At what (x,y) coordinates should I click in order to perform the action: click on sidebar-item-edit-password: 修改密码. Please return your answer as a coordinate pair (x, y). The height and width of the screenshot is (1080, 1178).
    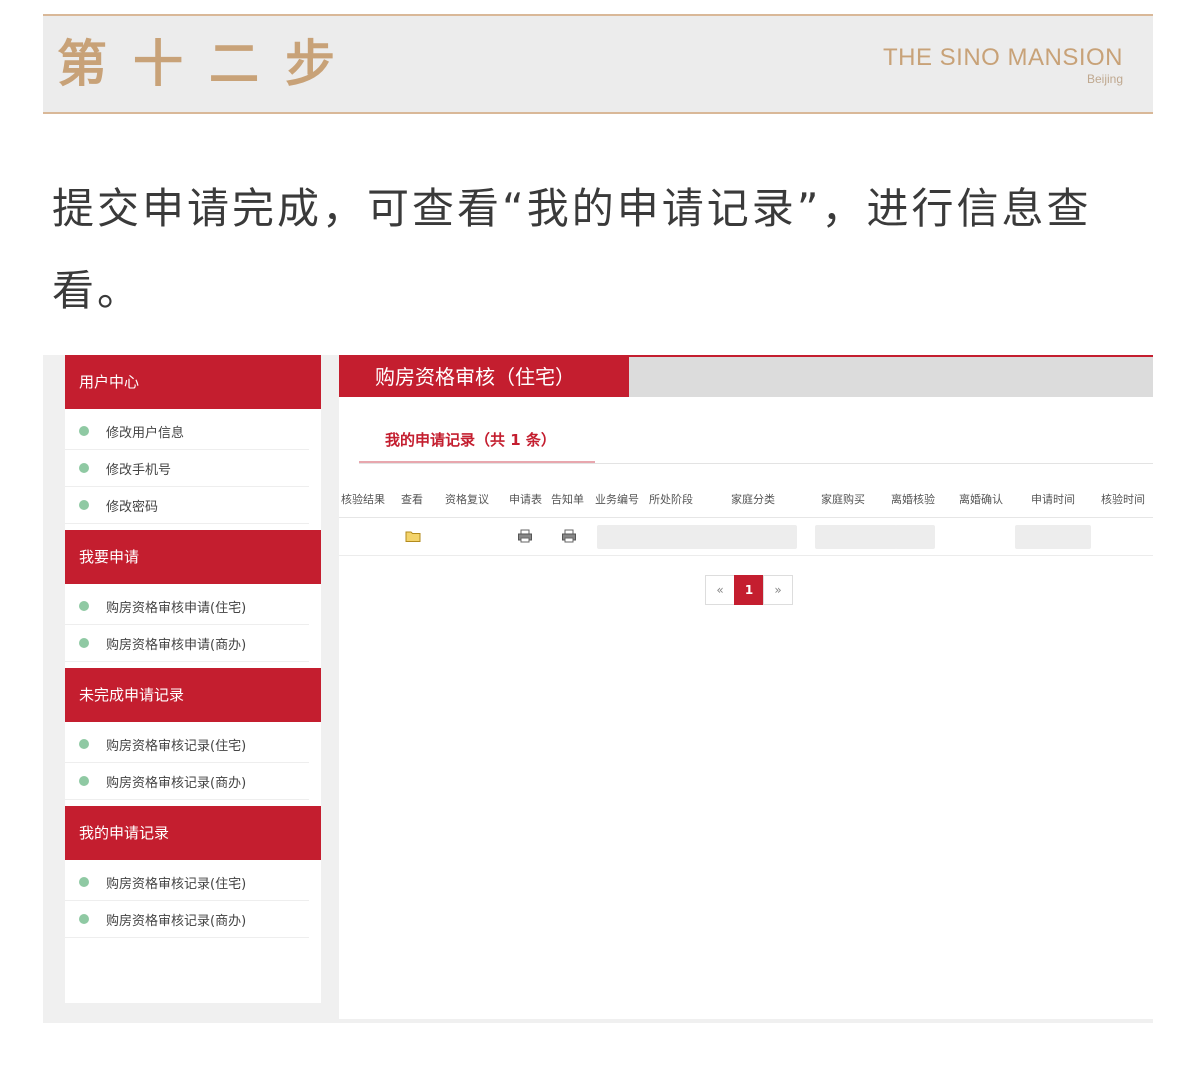
    Looking at the image, I should click on (187, 505).